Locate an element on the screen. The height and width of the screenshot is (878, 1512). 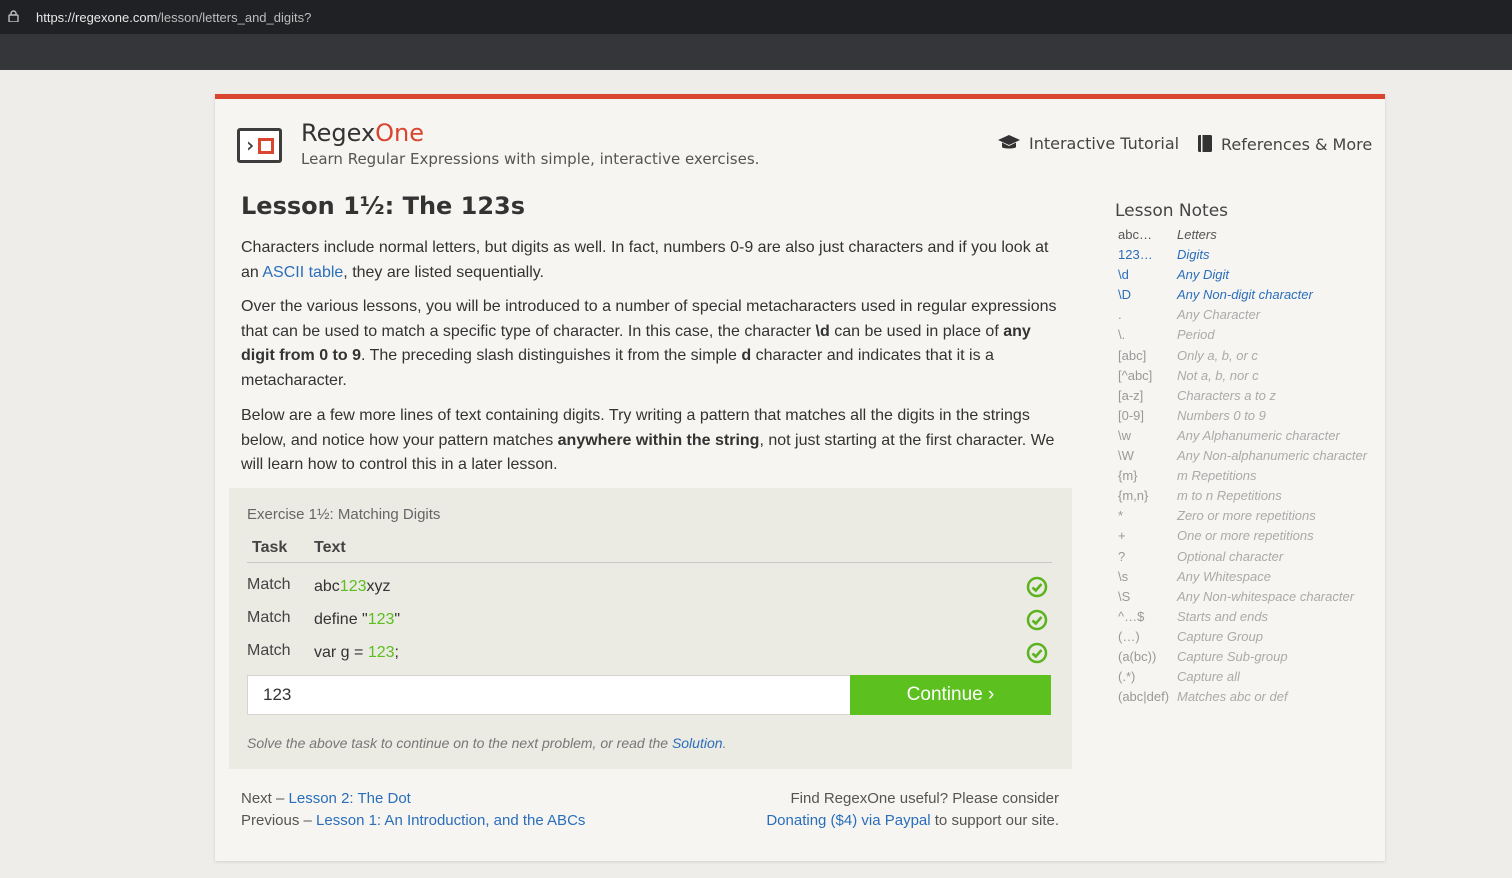
note-key: {m,n} is located at coordinates (1133, 496).